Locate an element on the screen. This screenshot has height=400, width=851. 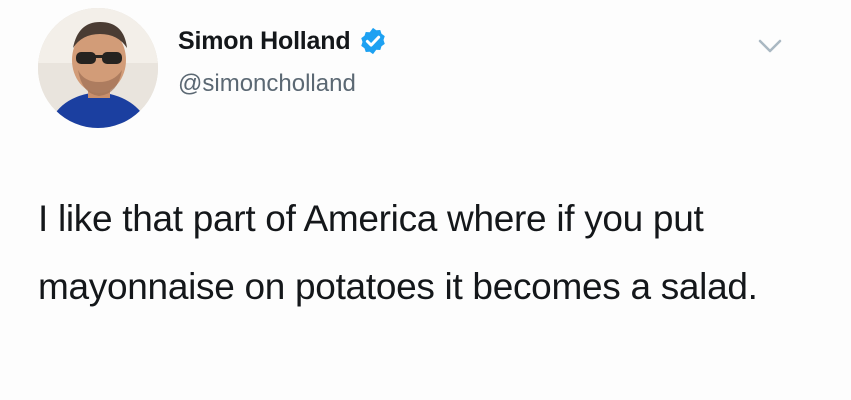
chevron-down-icon is located at coordinates (770, 46).